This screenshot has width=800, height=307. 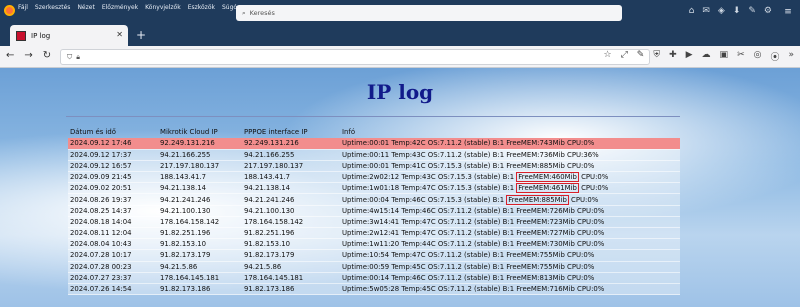 I want to click on scissors-icon: ✂, so click(x=741, y=56).